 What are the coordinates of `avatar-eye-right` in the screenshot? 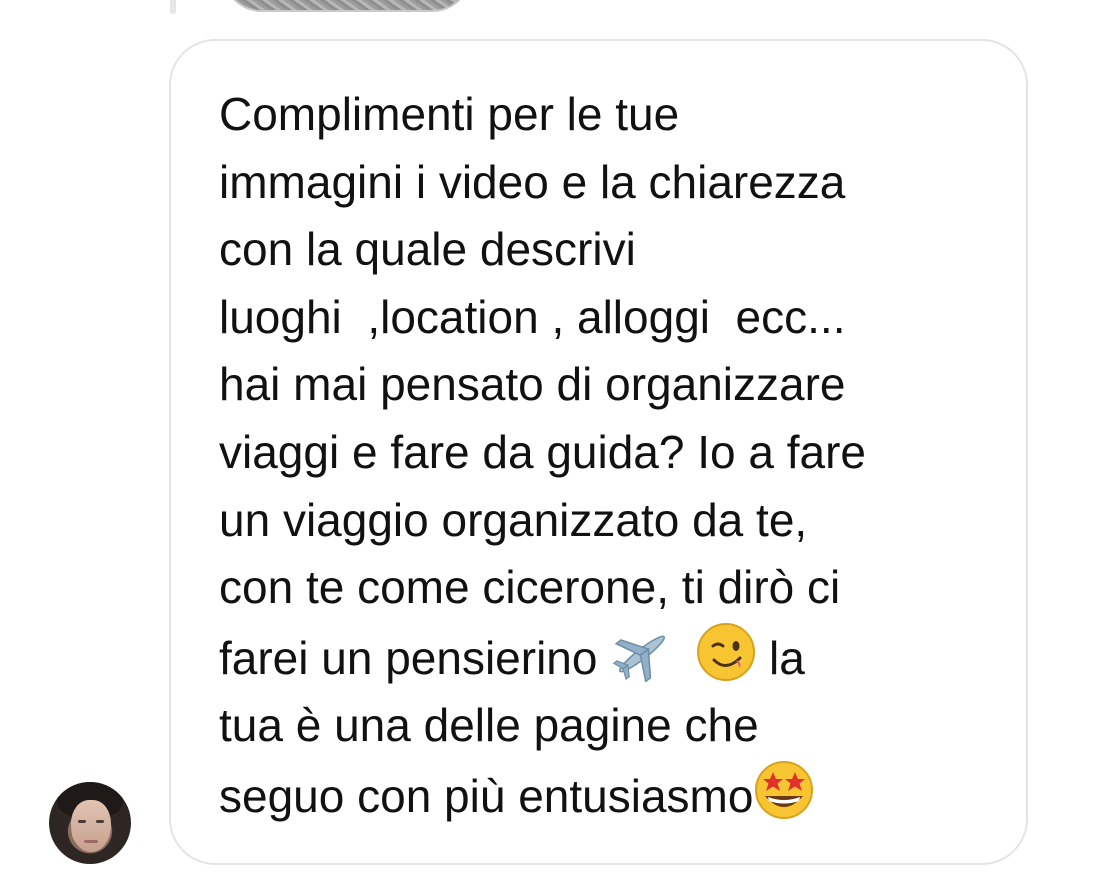 It's located at (100, 821).